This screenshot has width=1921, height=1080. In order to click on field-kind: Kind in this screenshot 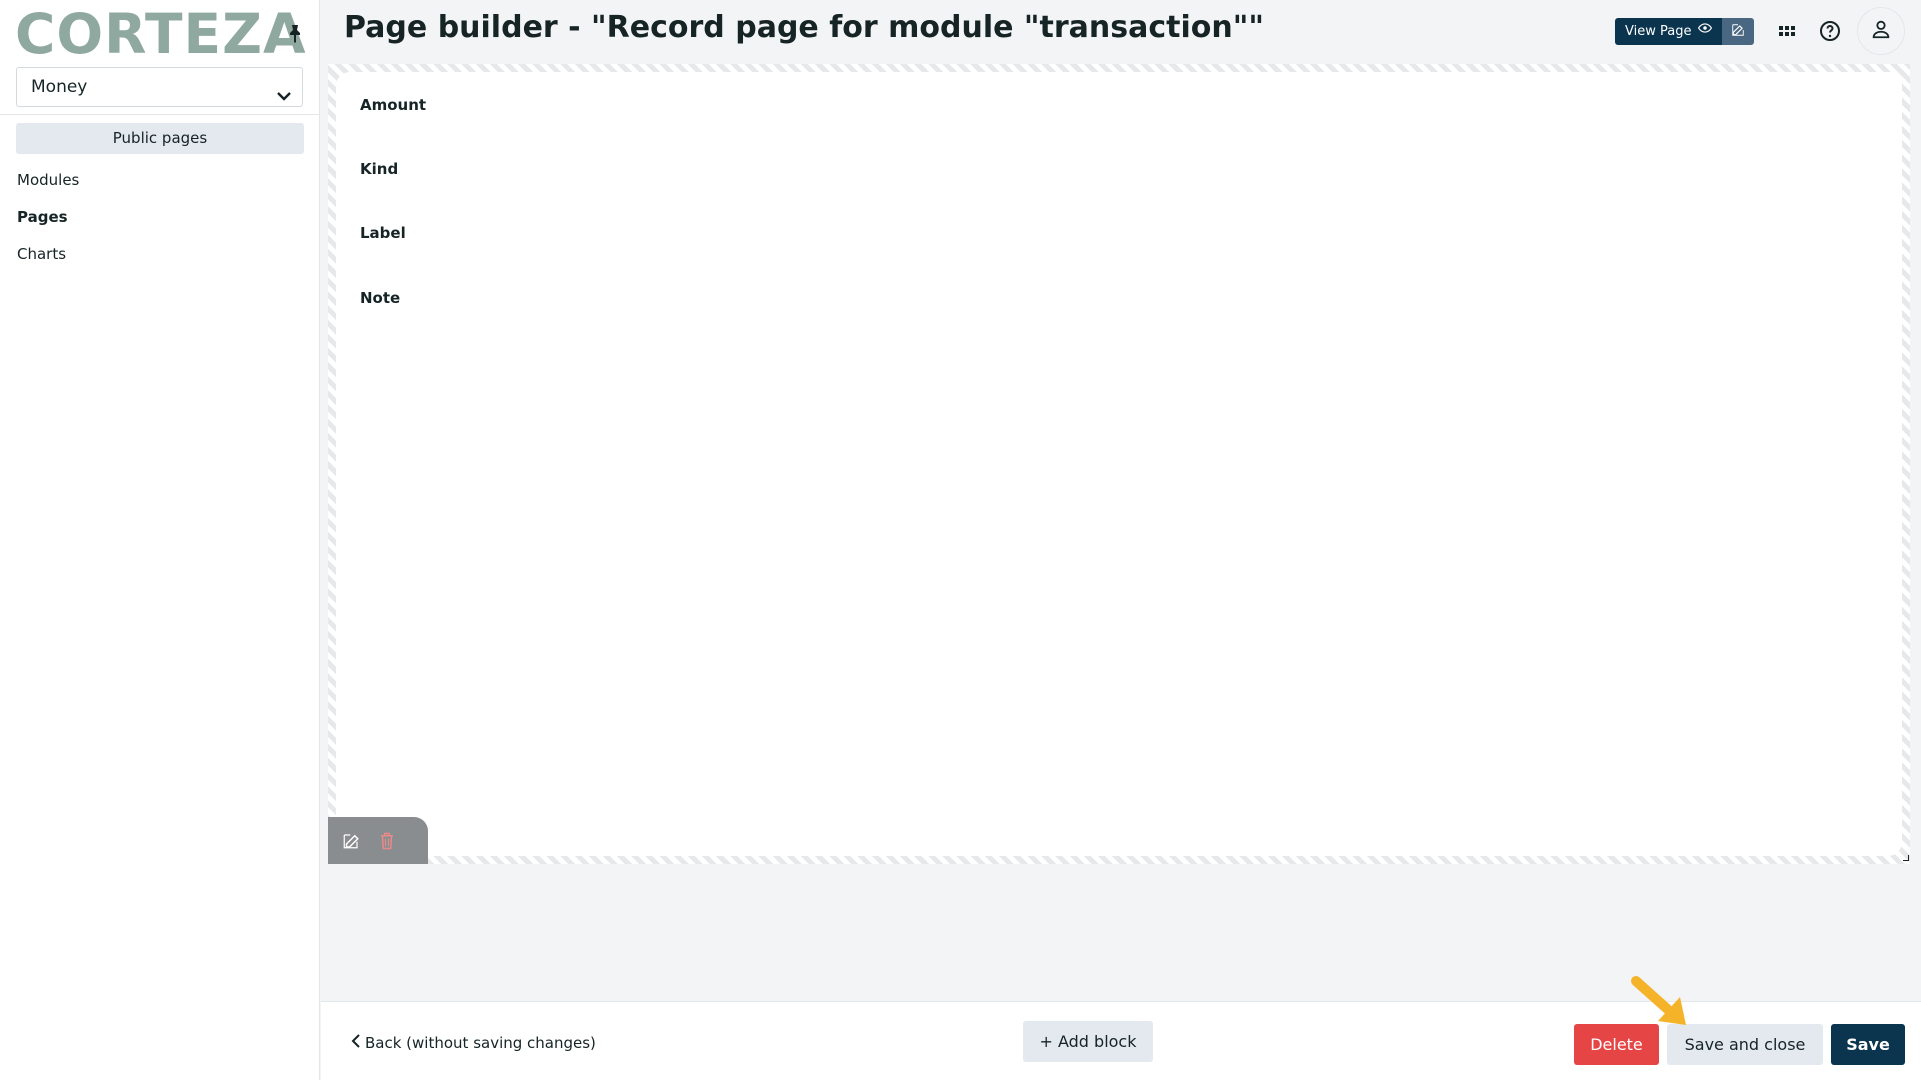, I will do `click(379, 169)`.